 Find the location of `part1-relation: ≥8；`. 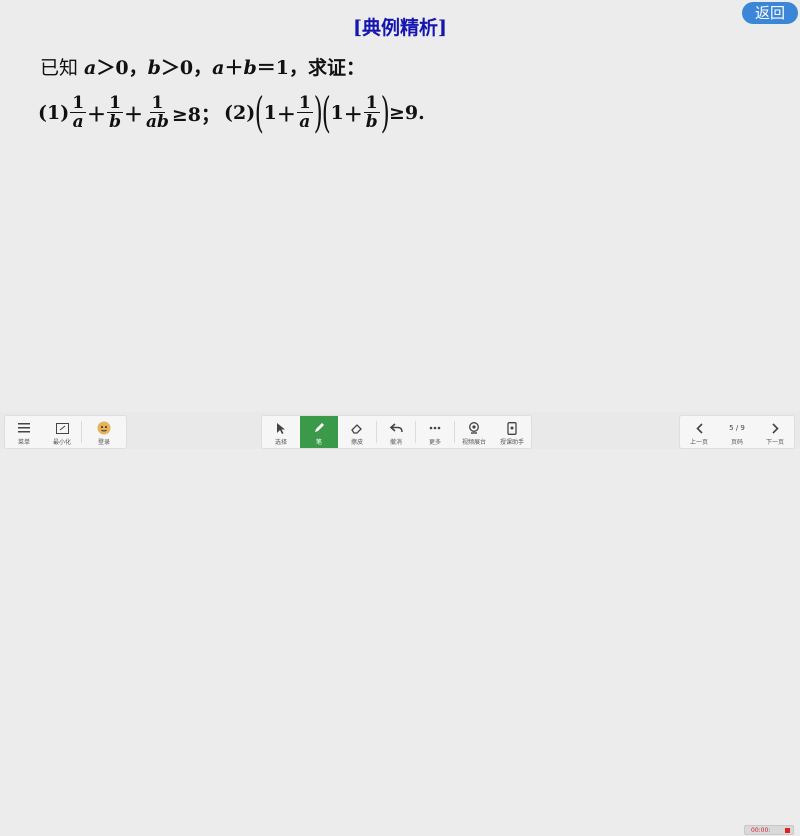

part1-relation: ≥8； is located at coordinates (196, 114).